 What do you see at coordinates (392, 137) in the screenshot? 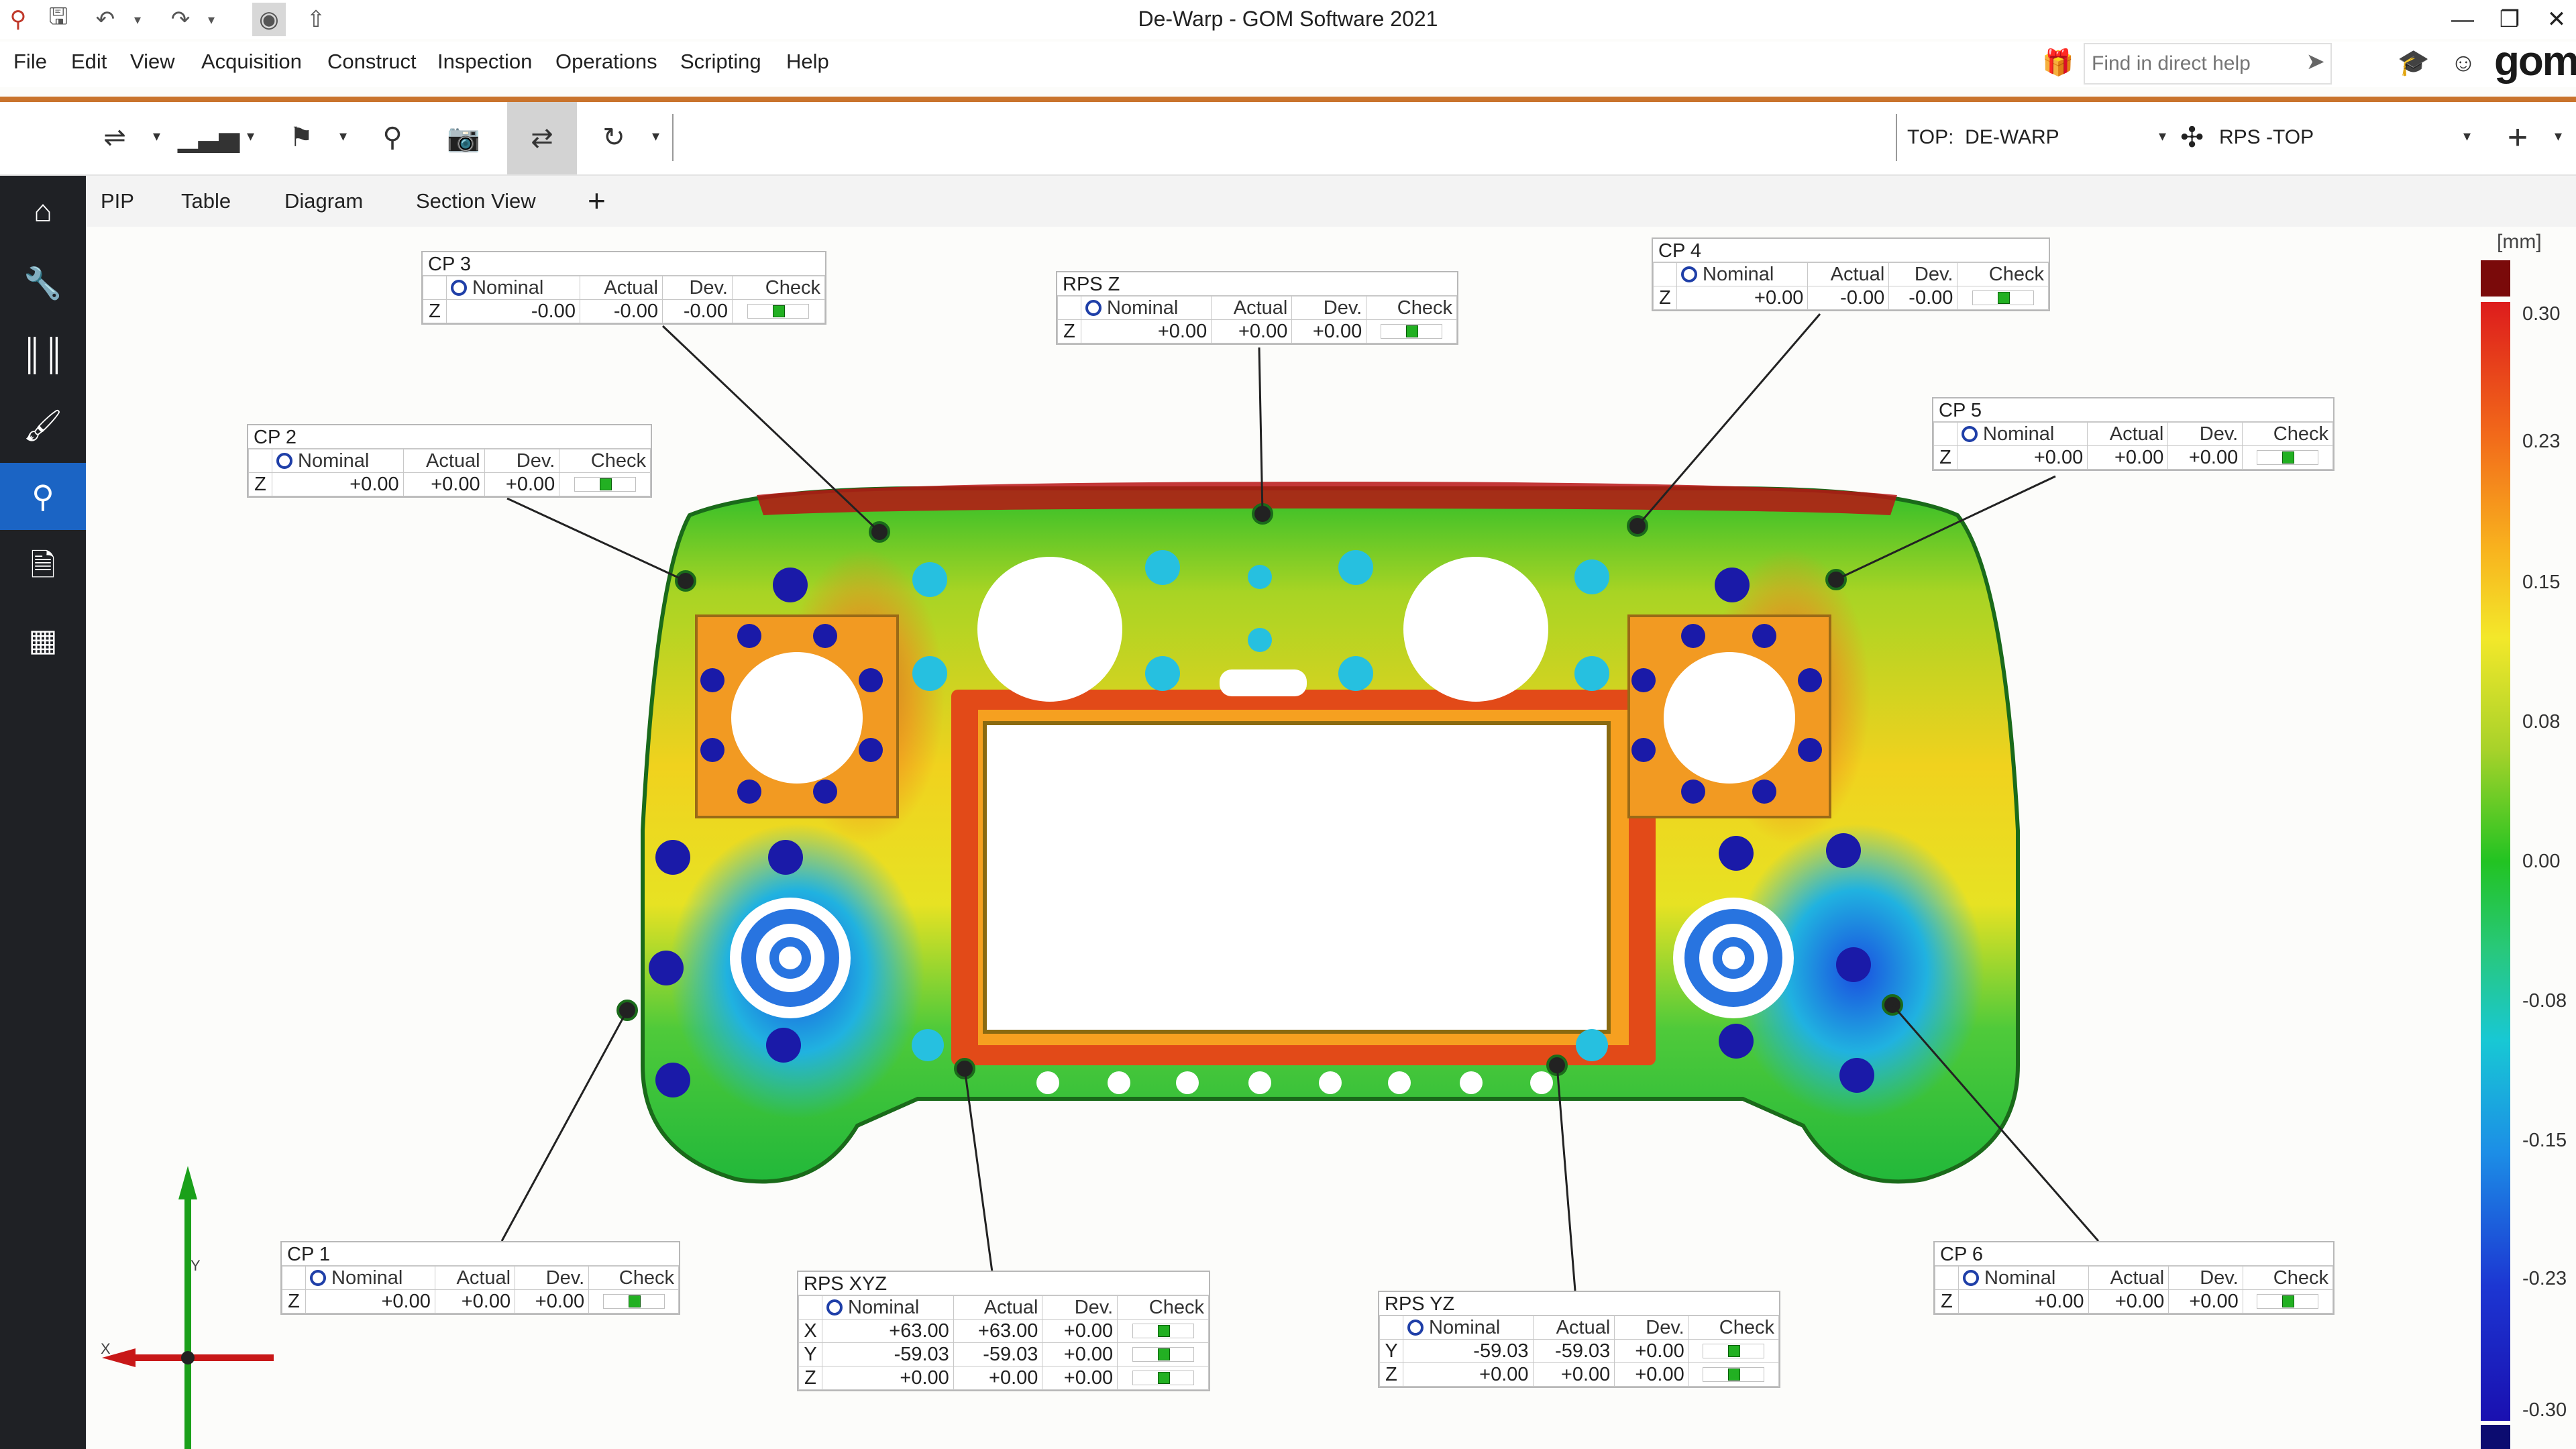
I see `zoom-icon: ⚲` at bounding box center [392, 137].